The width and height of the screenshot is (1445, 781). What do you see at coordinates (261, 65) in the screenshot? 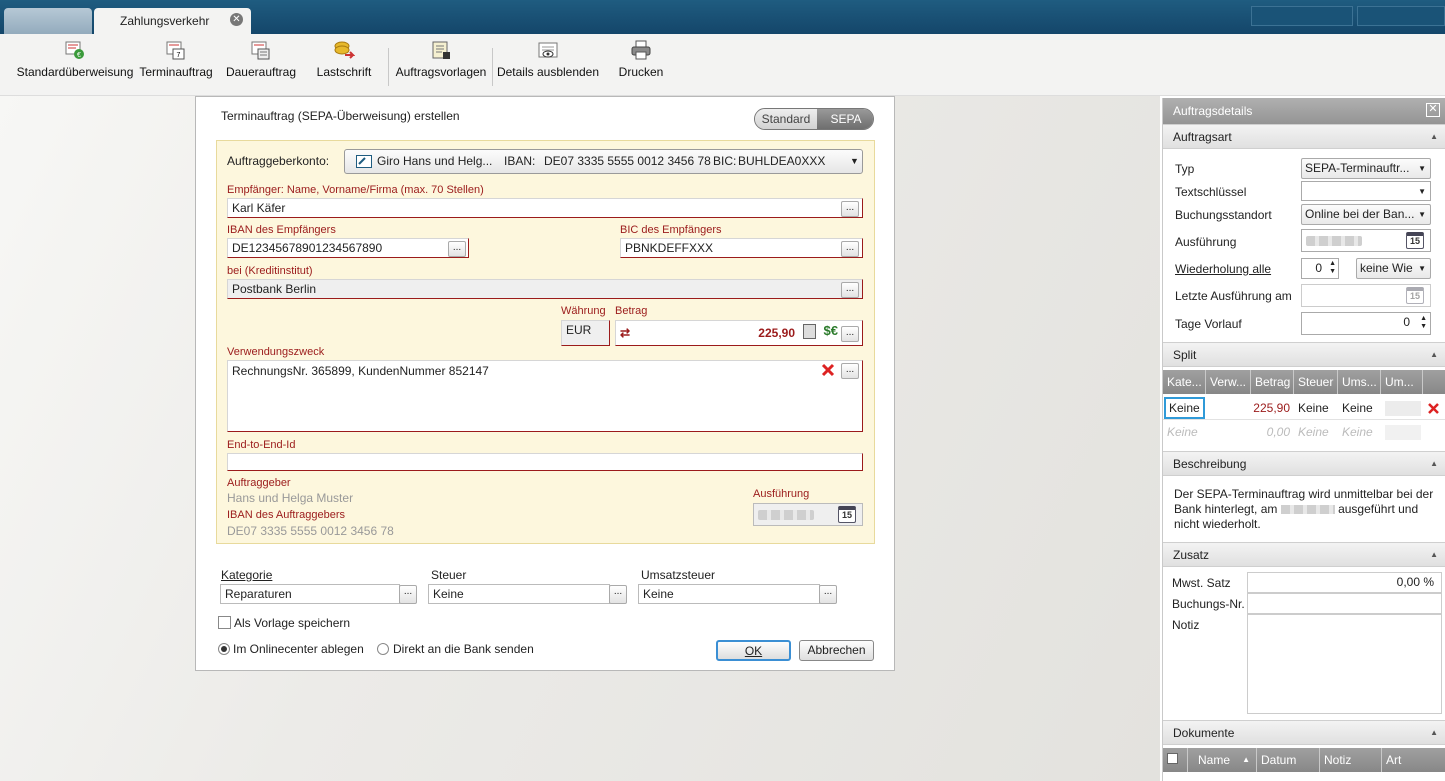
I see `standing-order-button: Dauerauftrag` at bounding box center [261, 65].